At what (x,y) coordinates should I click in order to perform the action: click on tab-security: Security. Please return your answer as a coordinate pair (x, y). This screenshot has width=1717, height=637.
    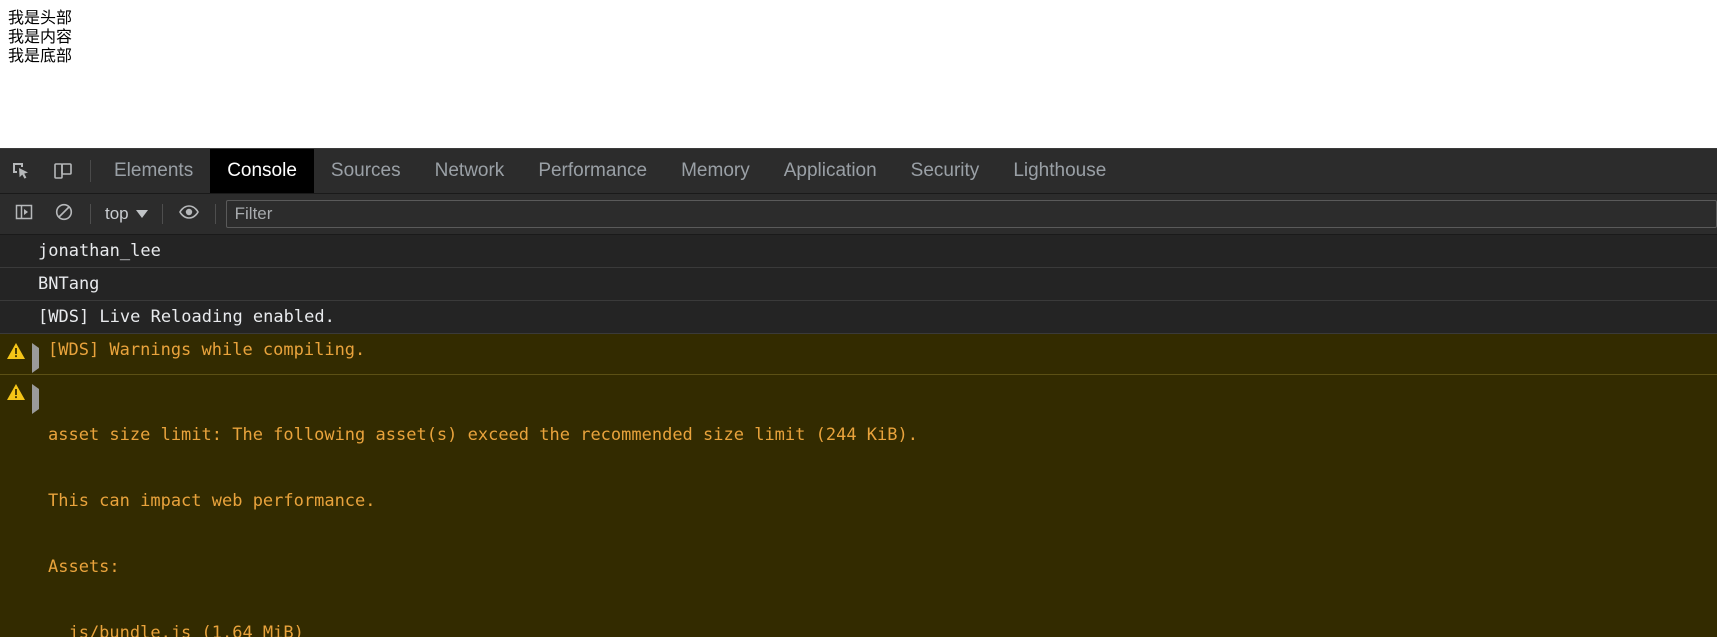
    Looking at the image, I should click on (945, 171).